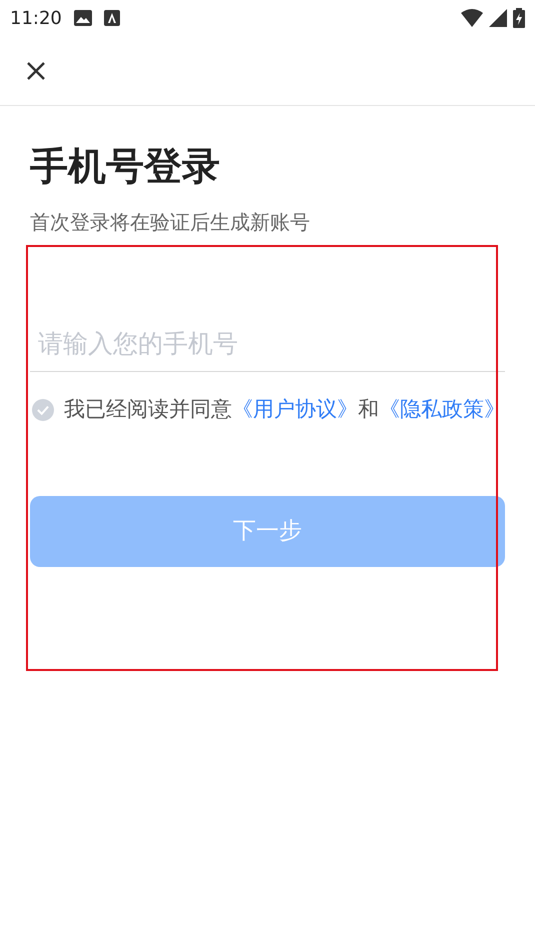 The width and height of the screenshot is (535, 952). Describe the element at coordinates (295, 409) in the screenshot. I see `agreement-link: 《用户协议》` at that location.